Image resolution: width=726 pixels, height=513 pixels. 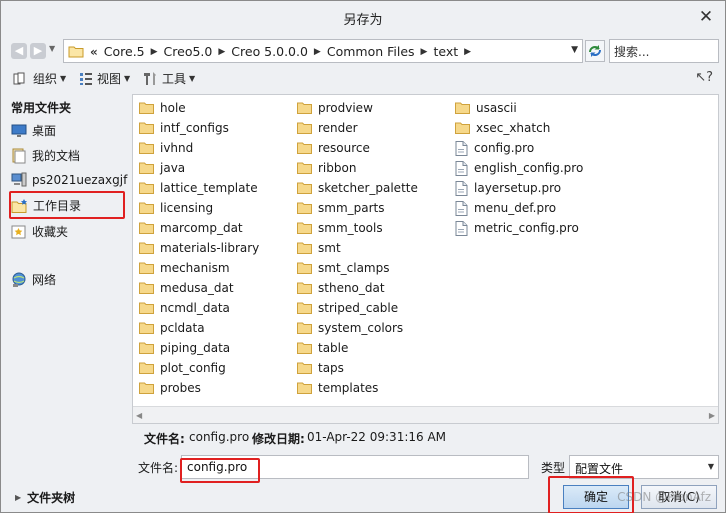 I want to click on organize-menu: 组织 ▼, so click(x=39, y=78).